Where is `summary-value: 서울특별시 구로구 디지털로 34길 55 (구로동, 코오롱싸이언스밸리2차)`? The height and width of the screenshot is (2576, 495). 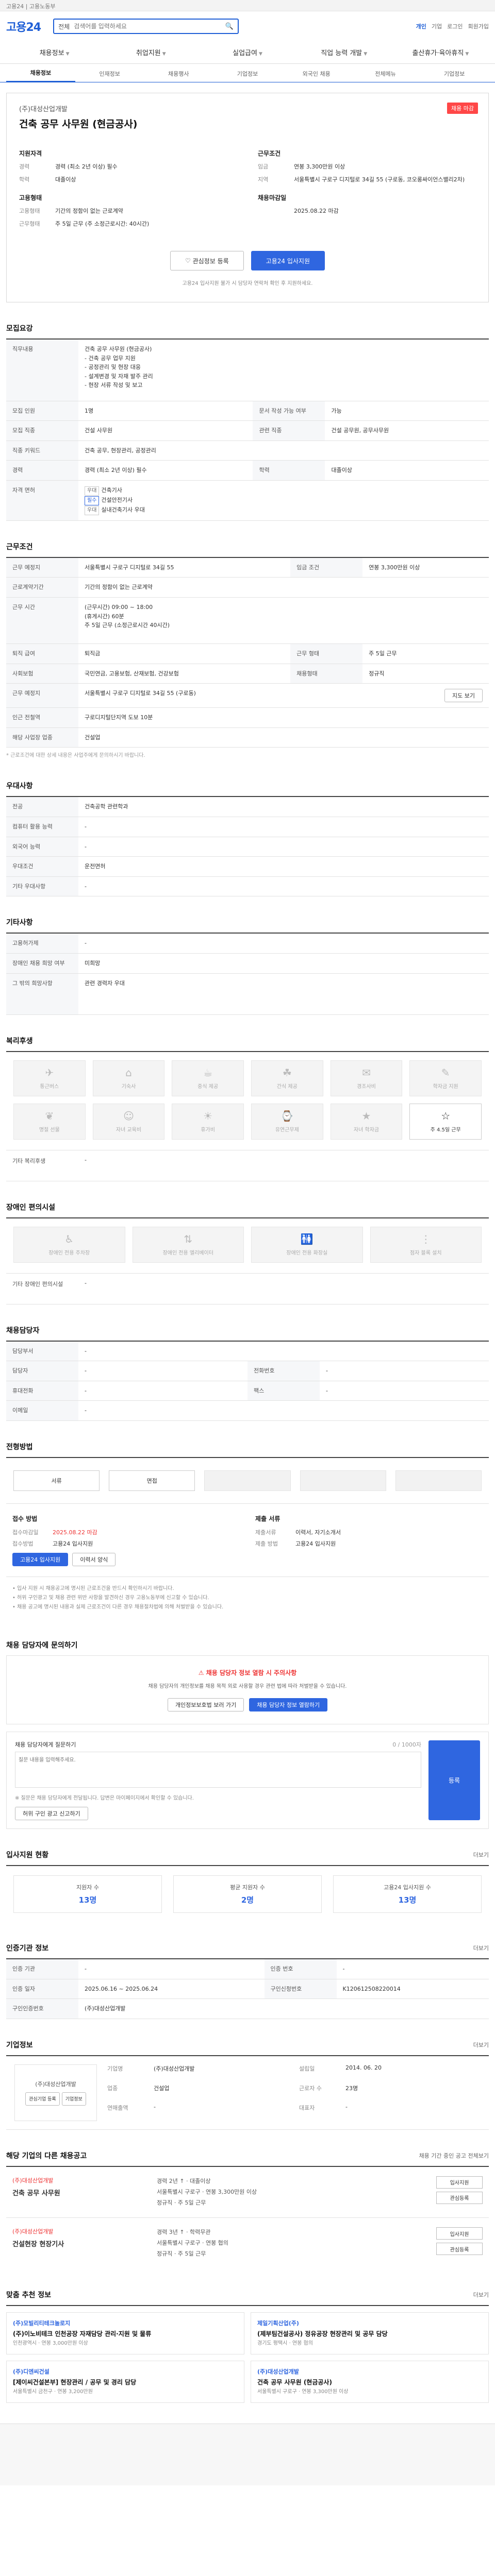
summary-value: 서울특별시 구로구 디지털로 34길 55 (구로동, 코오롱싸이언스밸리2차) is located at coordinates (379, 180).